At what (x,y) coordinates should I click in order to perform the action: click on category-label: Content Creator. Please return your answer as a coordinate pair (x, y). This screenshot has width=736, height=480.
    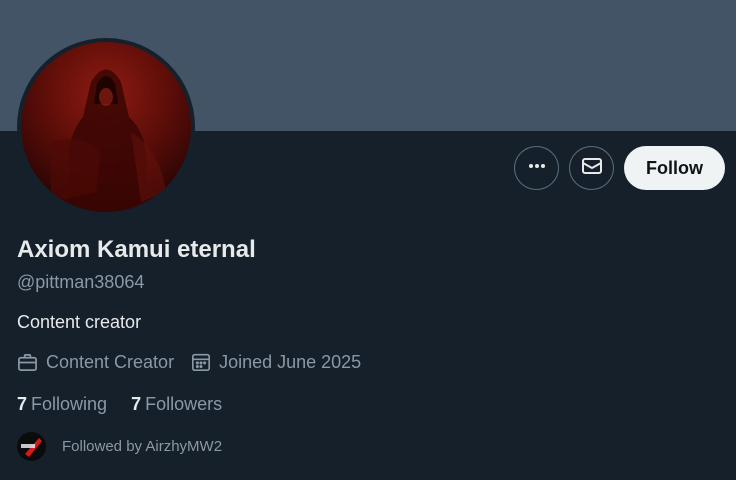
    Looking at the image, I should click on (110, 362).